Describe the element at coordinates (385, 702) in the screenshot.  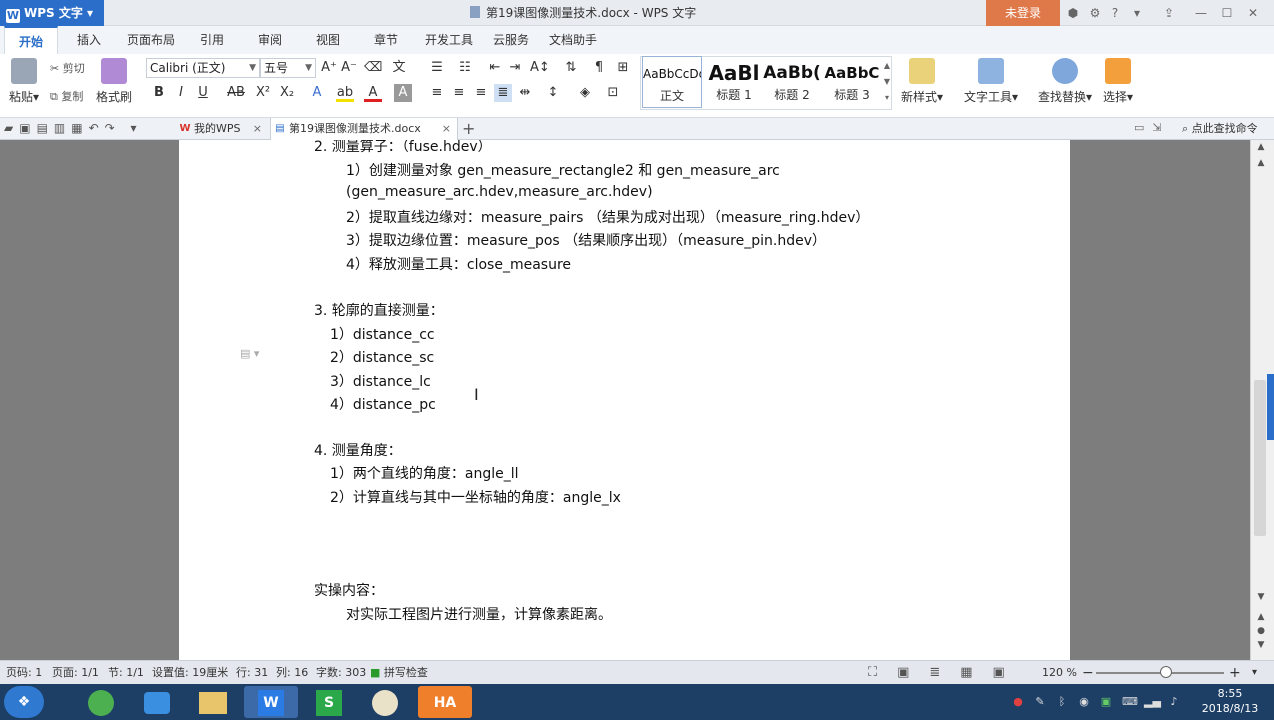
I see `paint-taskbar-button` at that location.